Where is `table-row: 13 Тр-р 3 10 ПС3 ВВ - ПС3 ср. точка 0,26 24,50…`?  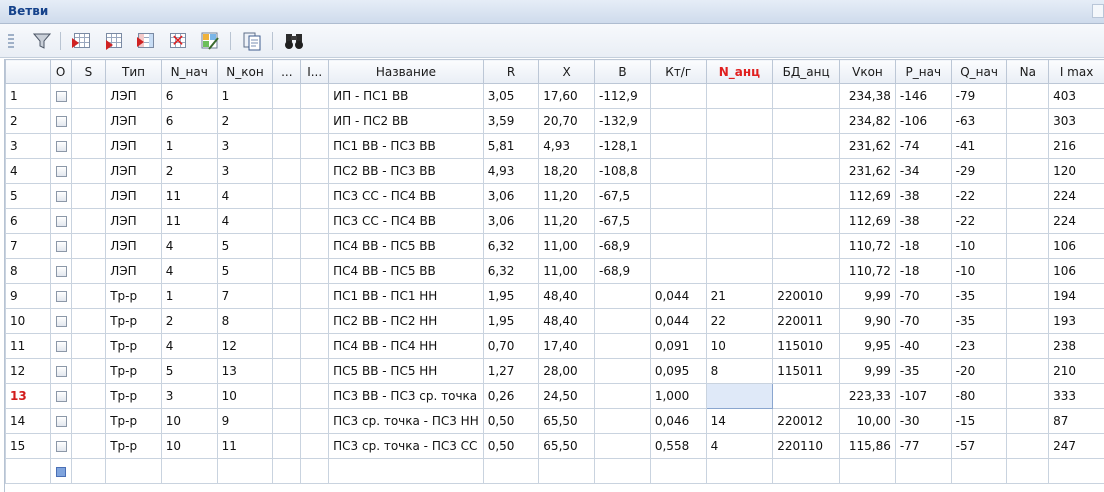 table-row: 13 Тр-р 3 10 ПС3 ВВ - ПС3 ср. точка 0,26 24,50… is located at coordinates (554, 396).